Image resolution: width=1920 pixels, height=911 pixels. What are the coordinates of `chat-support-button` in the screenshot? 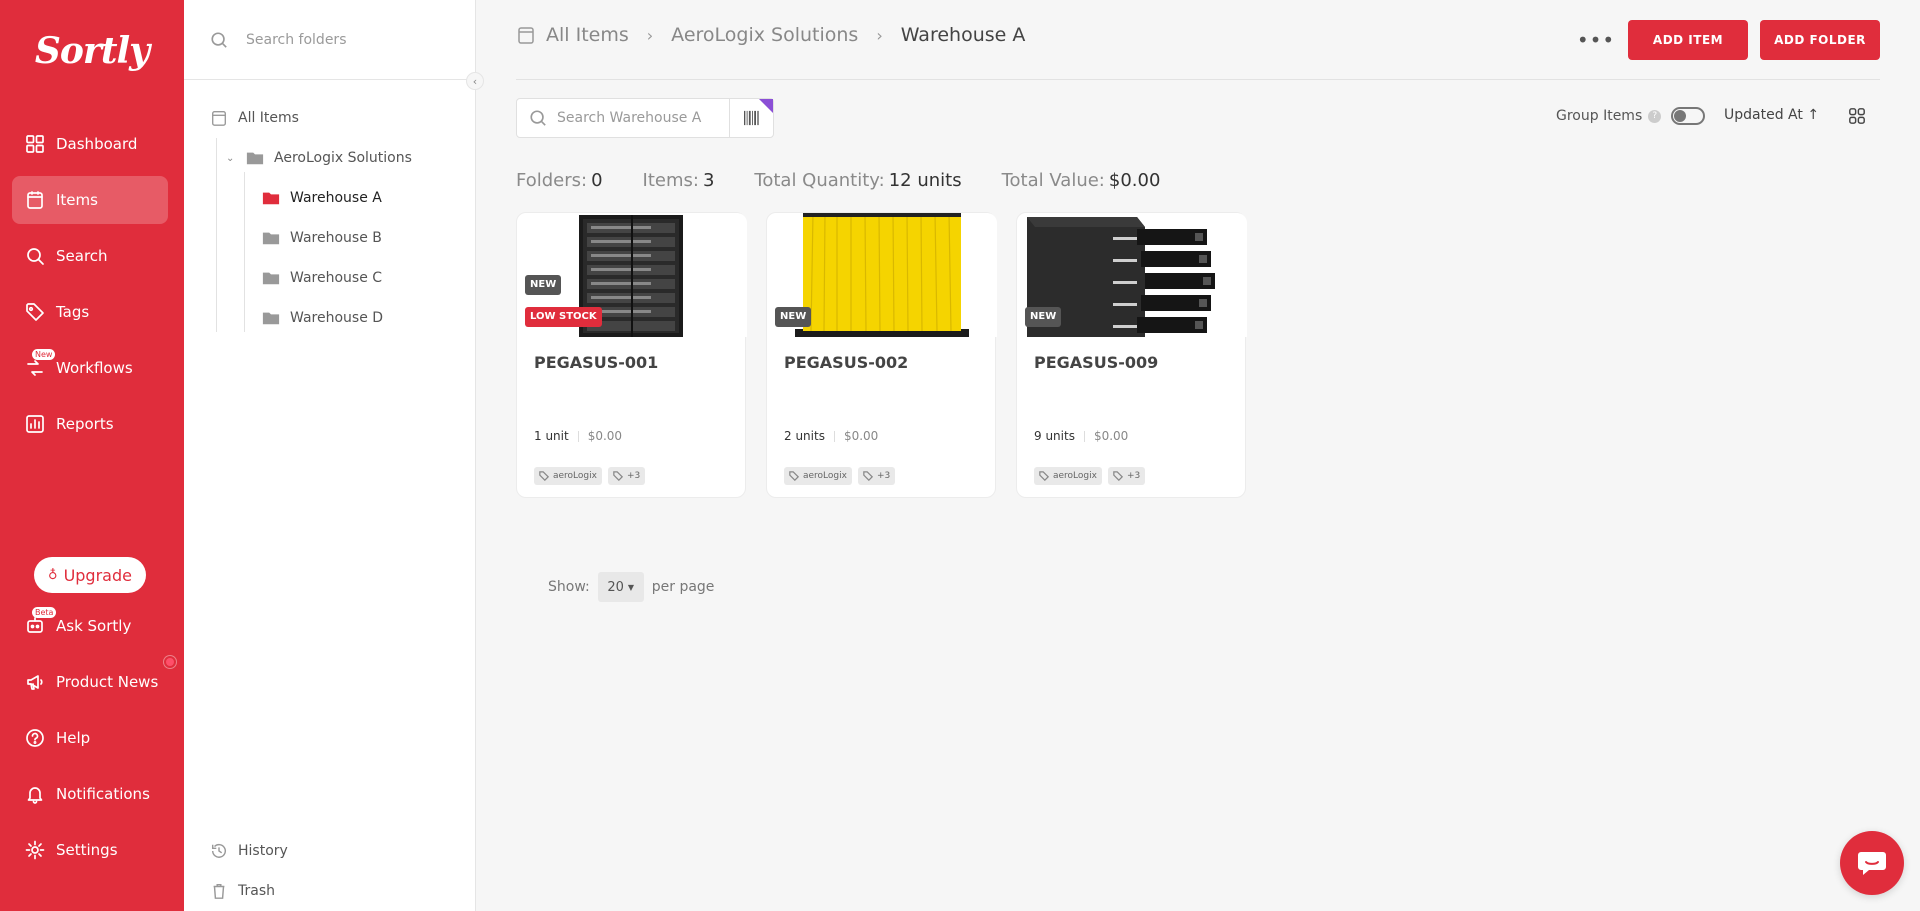 It's located at (1872, 863).